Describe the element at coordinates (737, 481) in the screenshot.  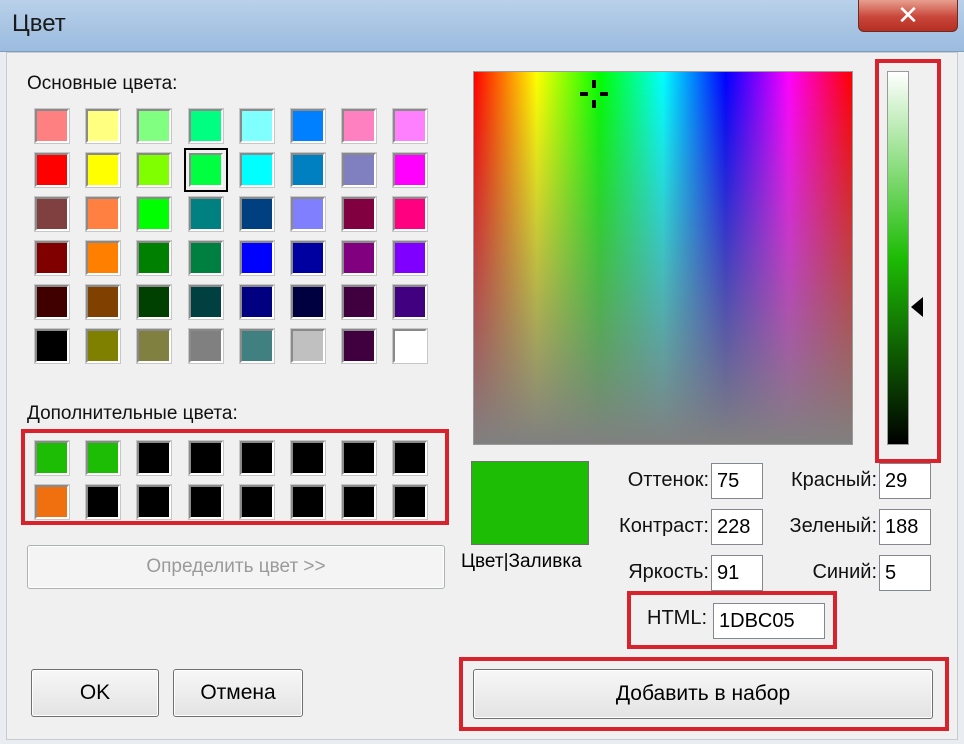
I see `hue-field: 75` at that location.